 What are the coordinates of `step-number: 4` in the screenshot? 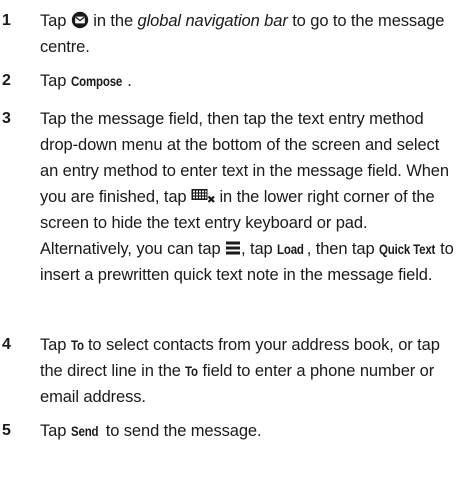 It's located at (6, 344).